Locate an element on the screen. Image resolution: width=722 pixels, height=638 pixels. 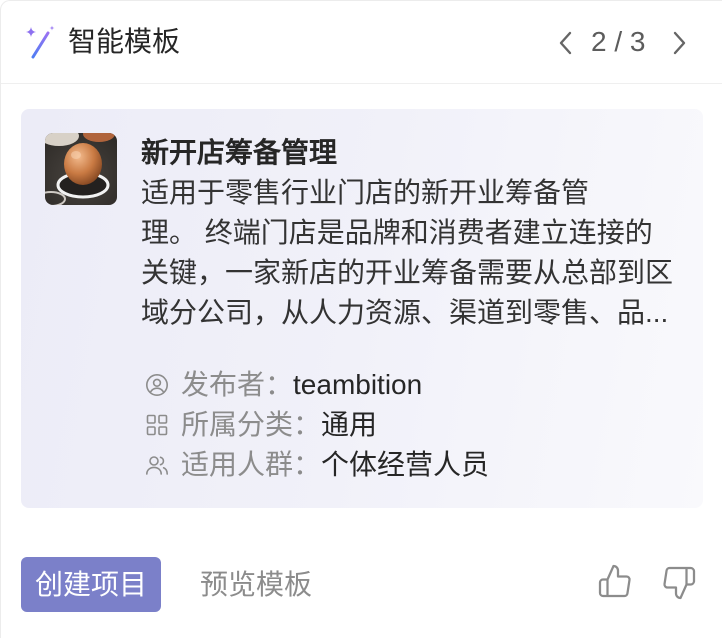
preview-template-link: 预览模板 is located at coordinates (256, 585).